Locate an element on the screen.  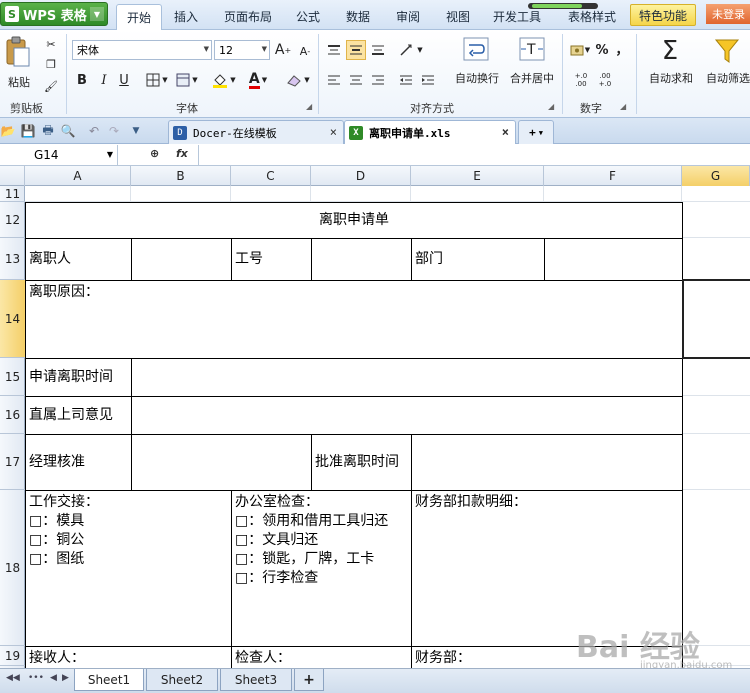
merge-center-label: 合并居中 is located at coordinates (532, 78).